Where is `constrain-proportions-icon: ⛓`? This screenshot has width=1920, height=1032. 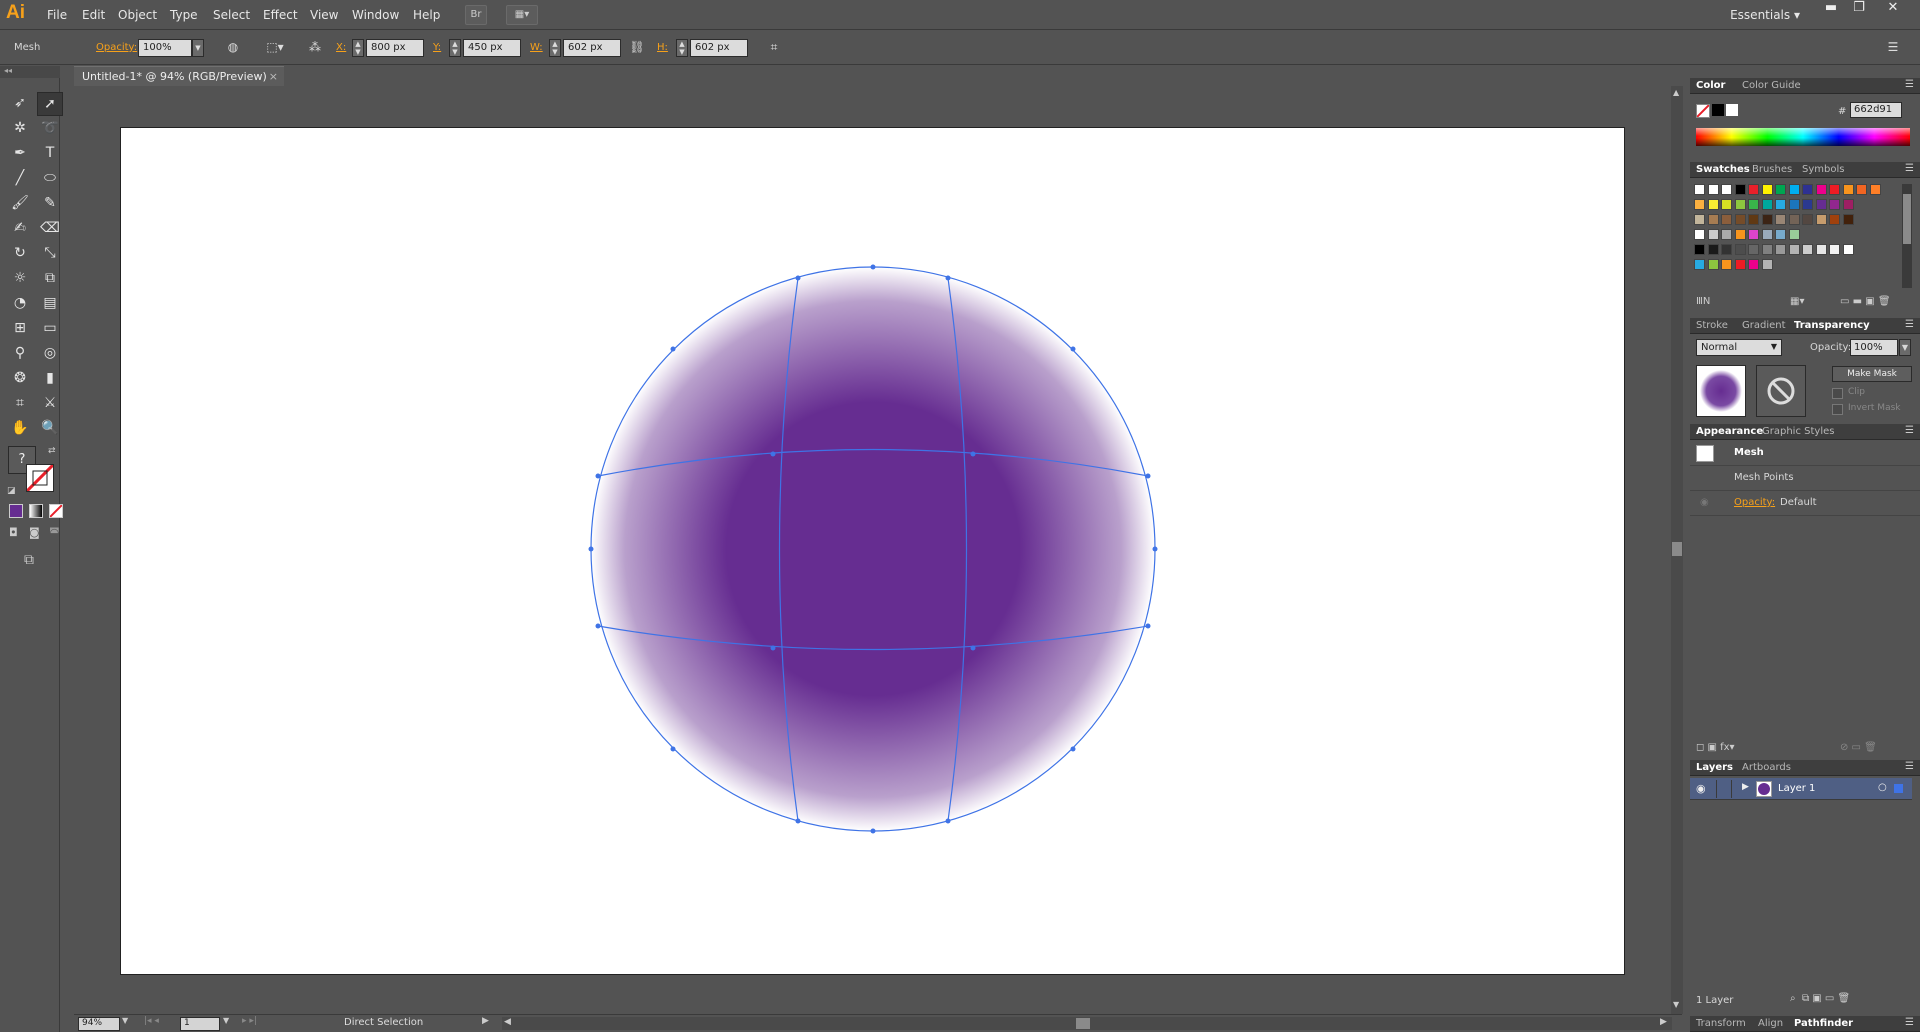
constrain-proportions-icon: ⛓ is located at coordinates (637, 48).